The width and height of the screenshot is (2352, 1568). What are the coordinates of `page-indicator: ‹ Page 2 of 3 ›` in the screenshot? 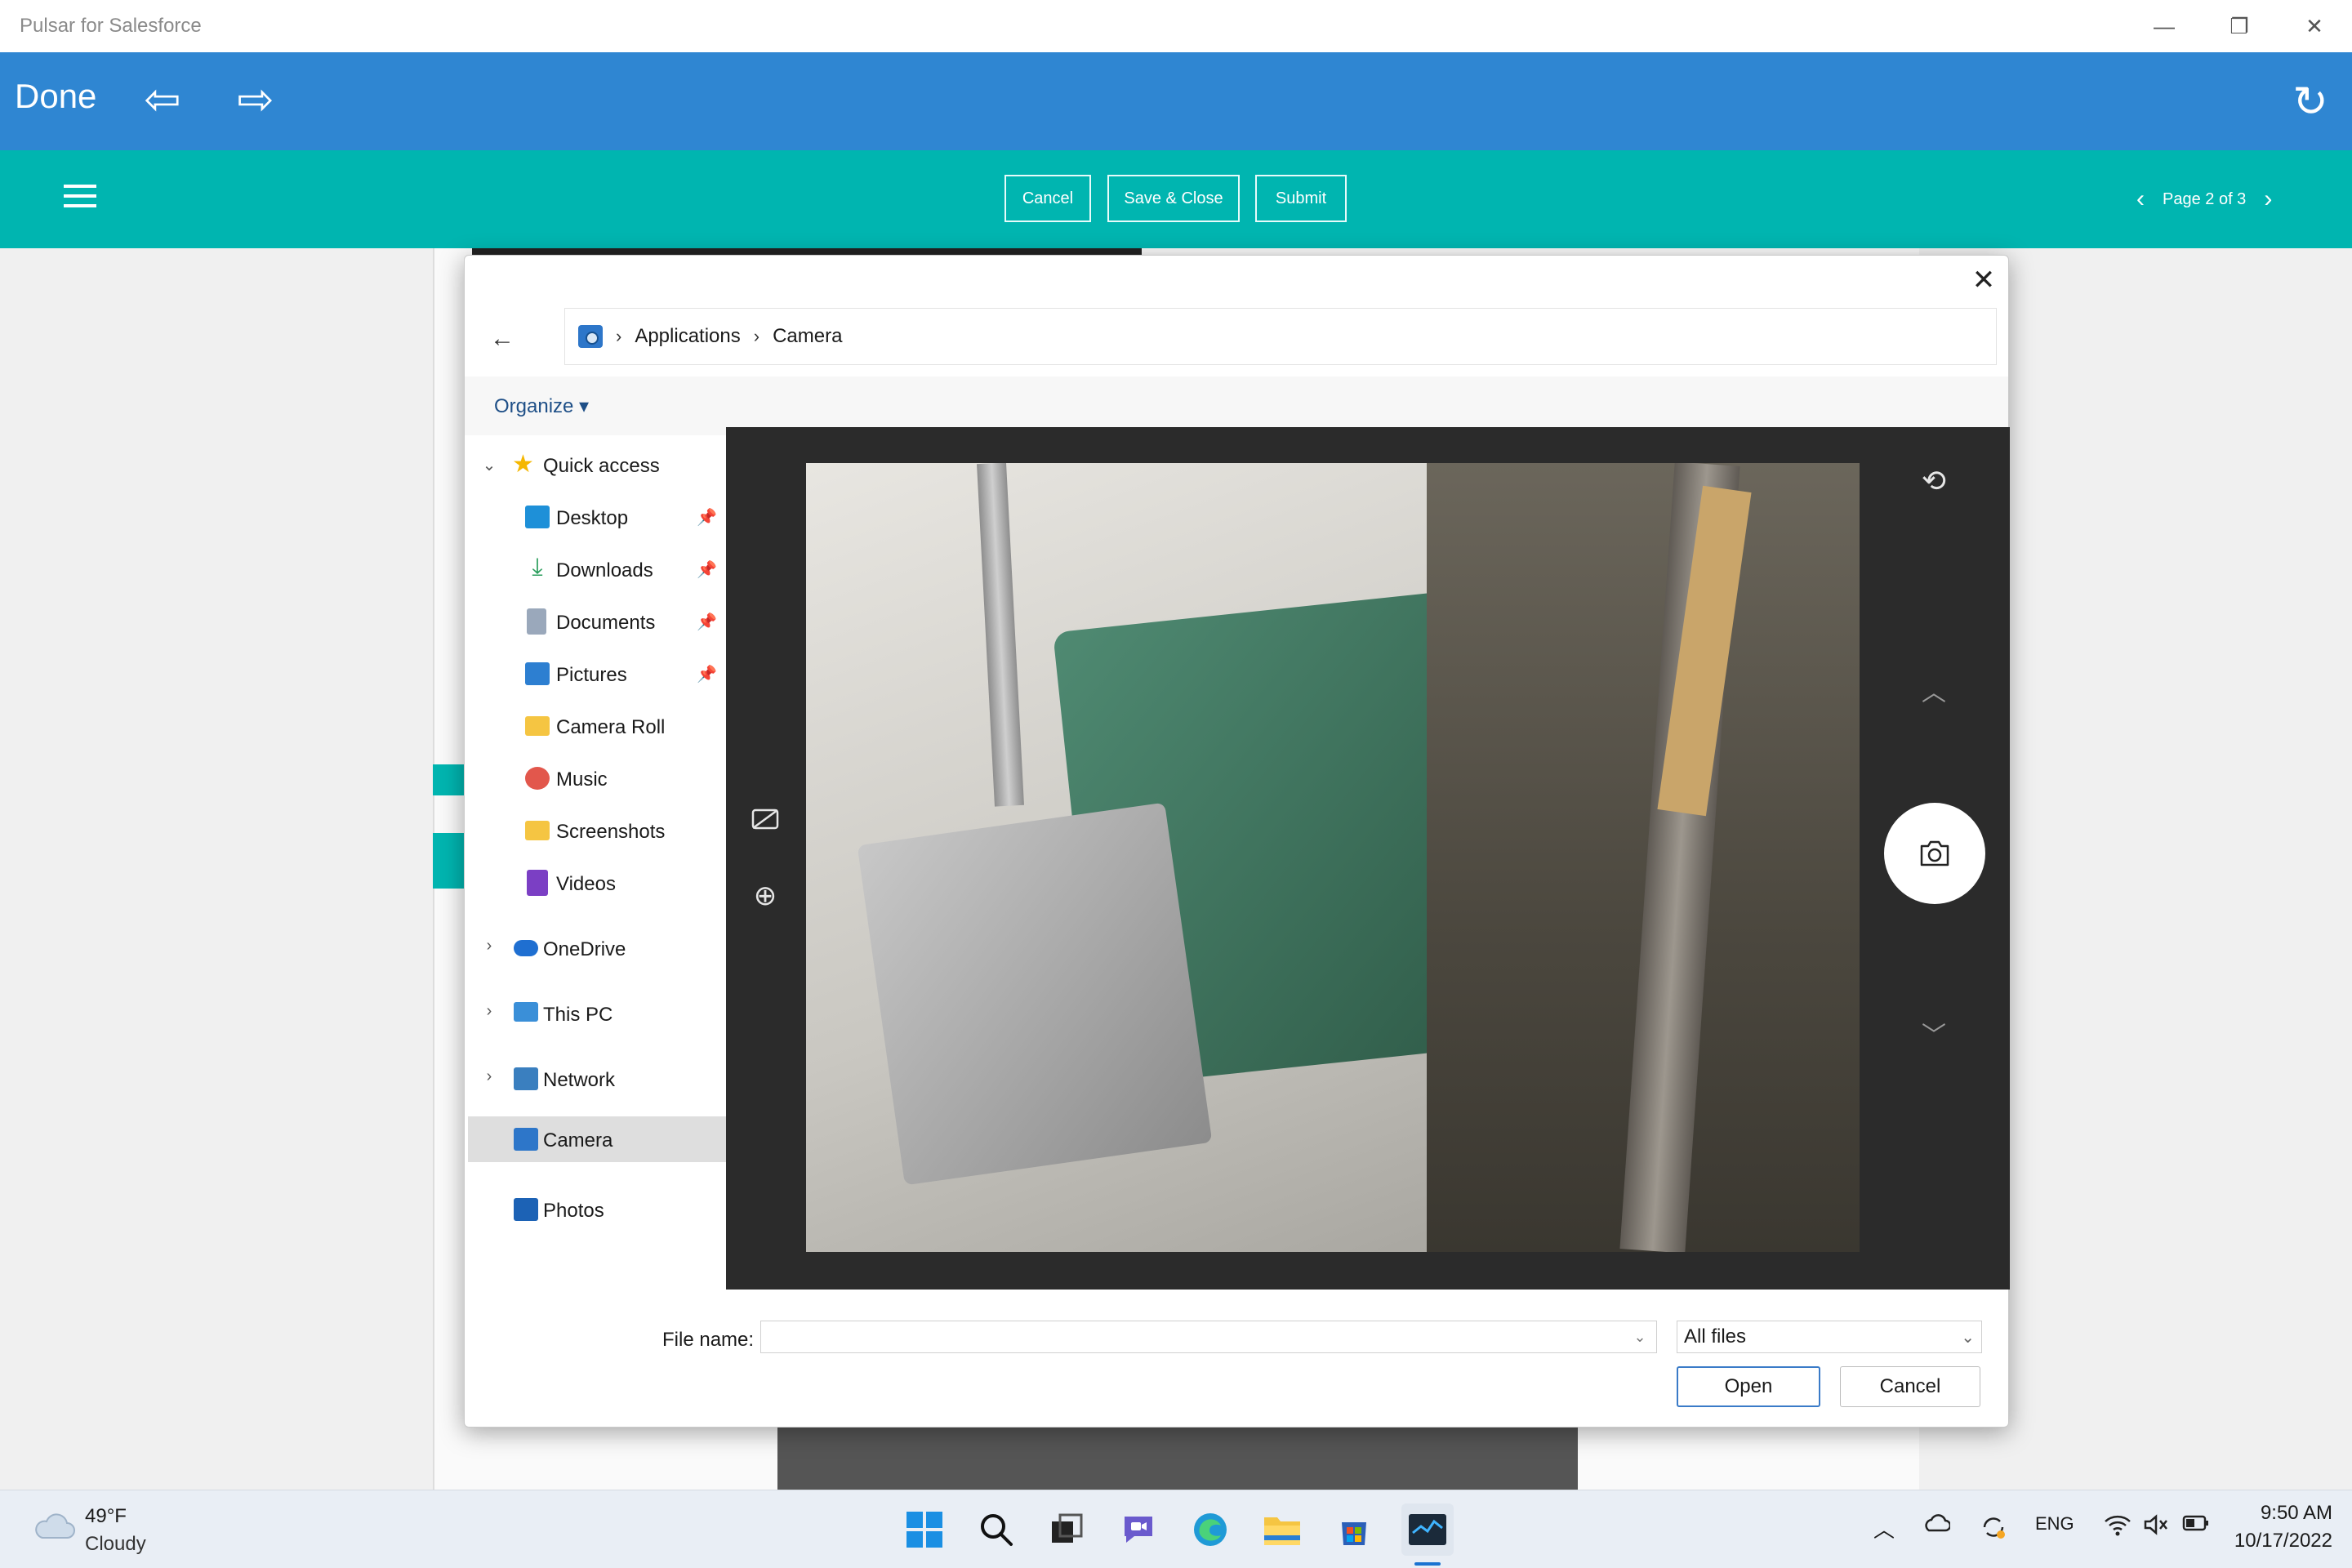 It's located at (2204, 199).